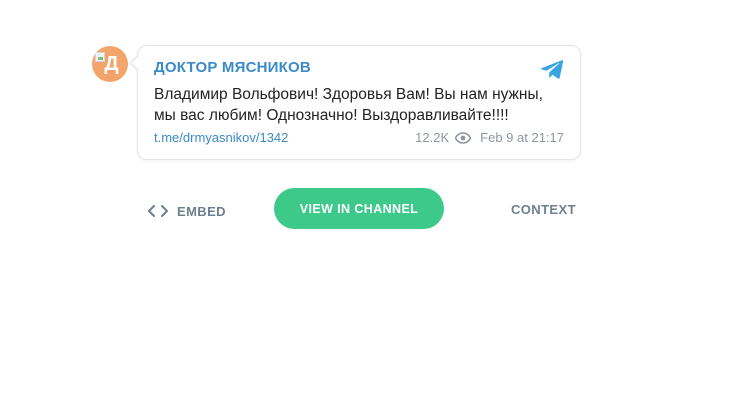 The image size is (730, 408). I want to click on embed-button: EMBED, so click(187, 211).